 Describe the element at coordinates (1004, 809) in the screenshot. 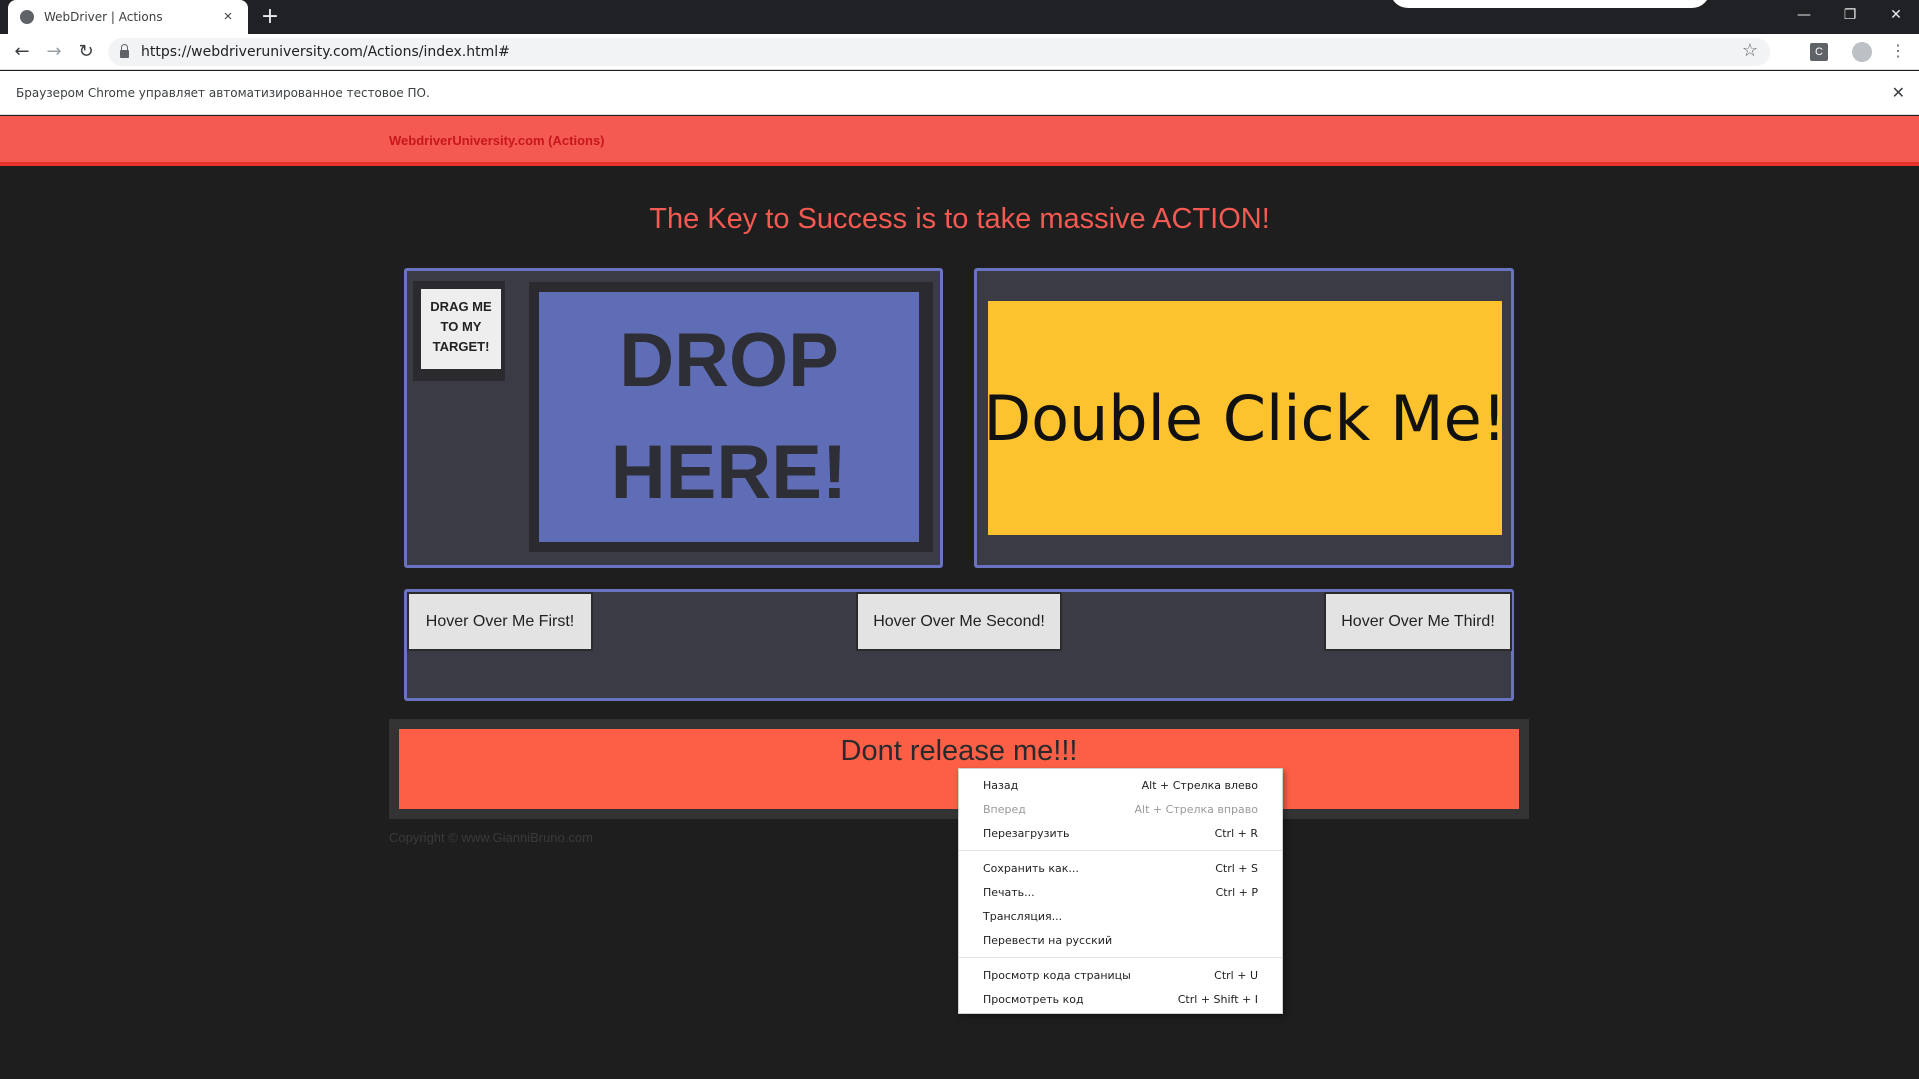

I see `menu-item-label: Вперед` at that location.